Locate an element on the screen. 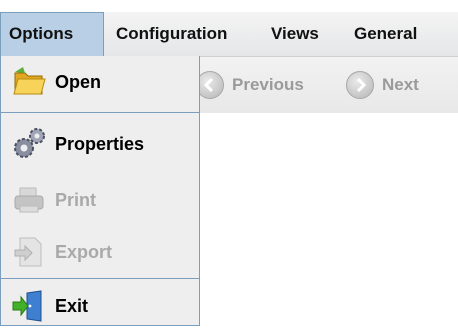 The width and height of the screenshot is (458, 332). menu-configuration-label: Configuration is located at coordinates (172, 33).